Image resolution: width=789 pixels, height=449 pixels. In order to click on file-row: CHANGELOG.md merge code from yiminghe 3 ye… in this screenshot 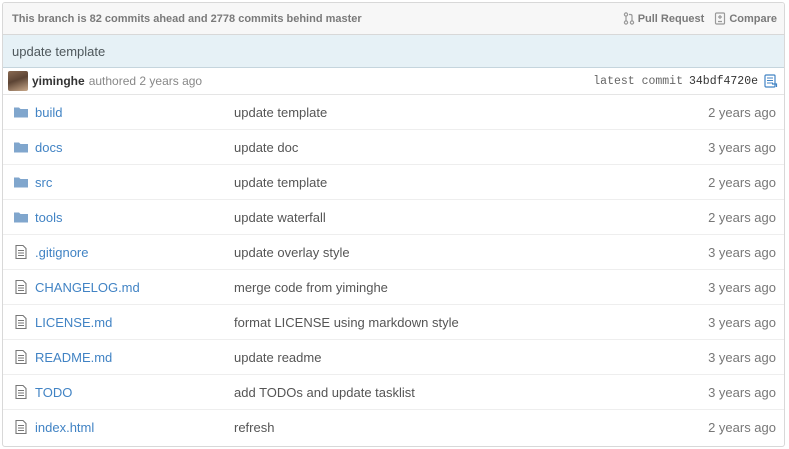, I will do `click(393, 287)`.